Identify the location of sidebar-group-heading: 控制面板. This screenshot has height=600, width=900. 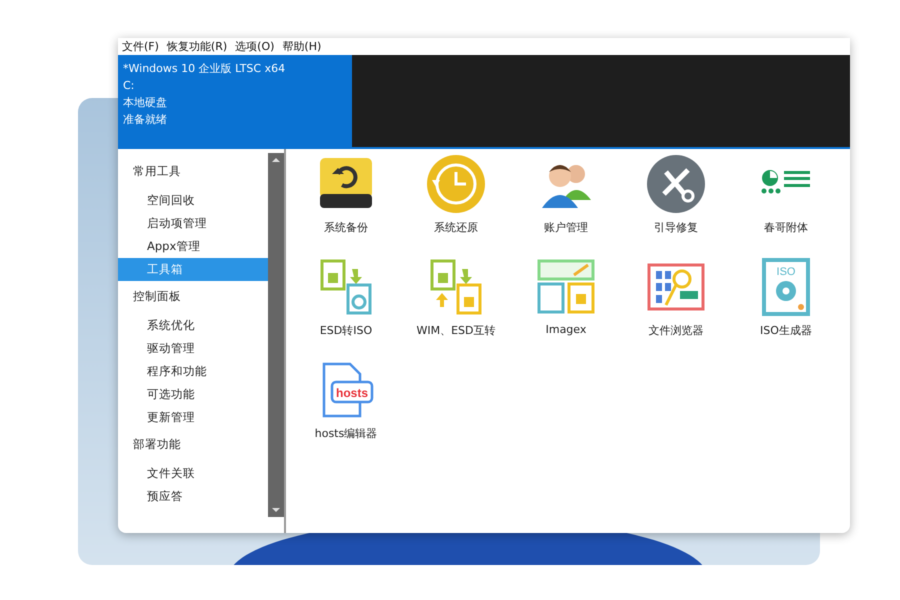
(193, 296).